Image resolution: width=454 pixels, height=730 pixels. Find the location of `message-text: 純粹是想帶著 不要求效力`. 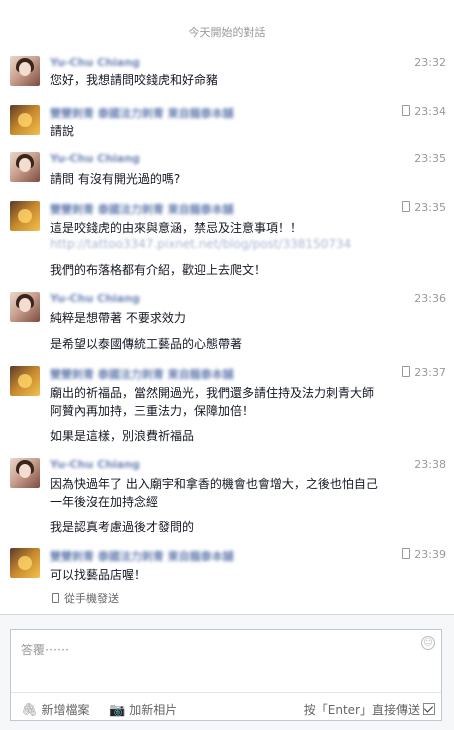

message-text: 純粹是想帶著 不要求效力 is located at coordinates (118, 318).